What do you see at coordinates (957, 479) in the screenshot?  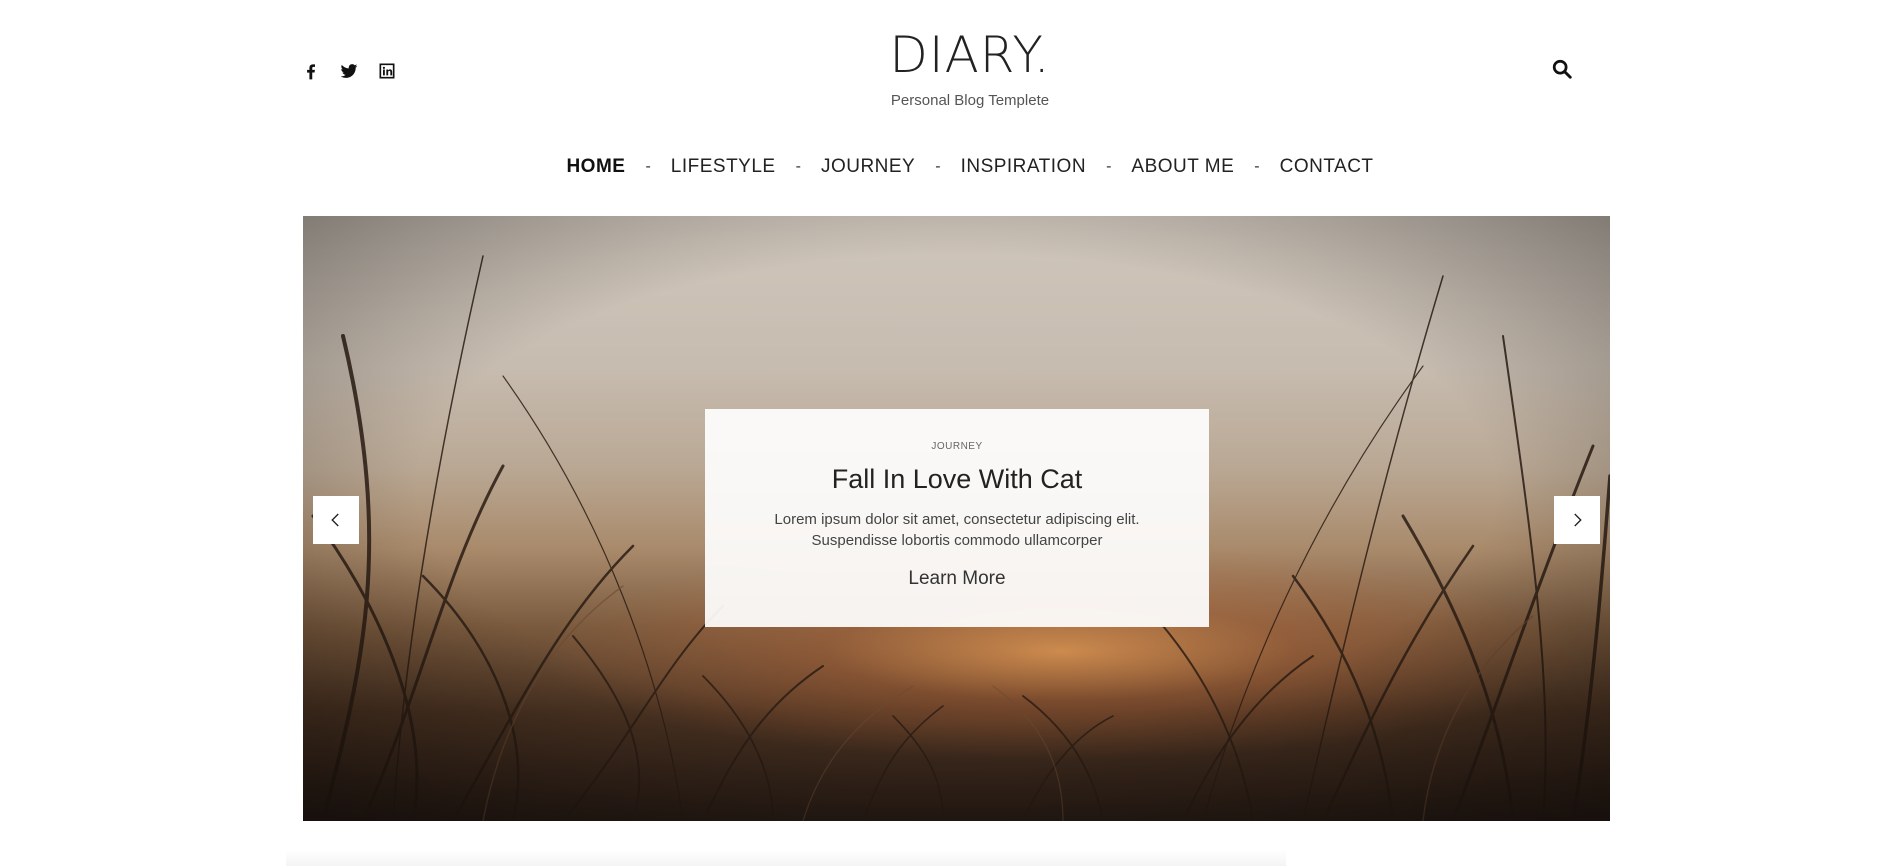 I see `post-title: Fall In Love With Cat` at bounding box center [957, 479].